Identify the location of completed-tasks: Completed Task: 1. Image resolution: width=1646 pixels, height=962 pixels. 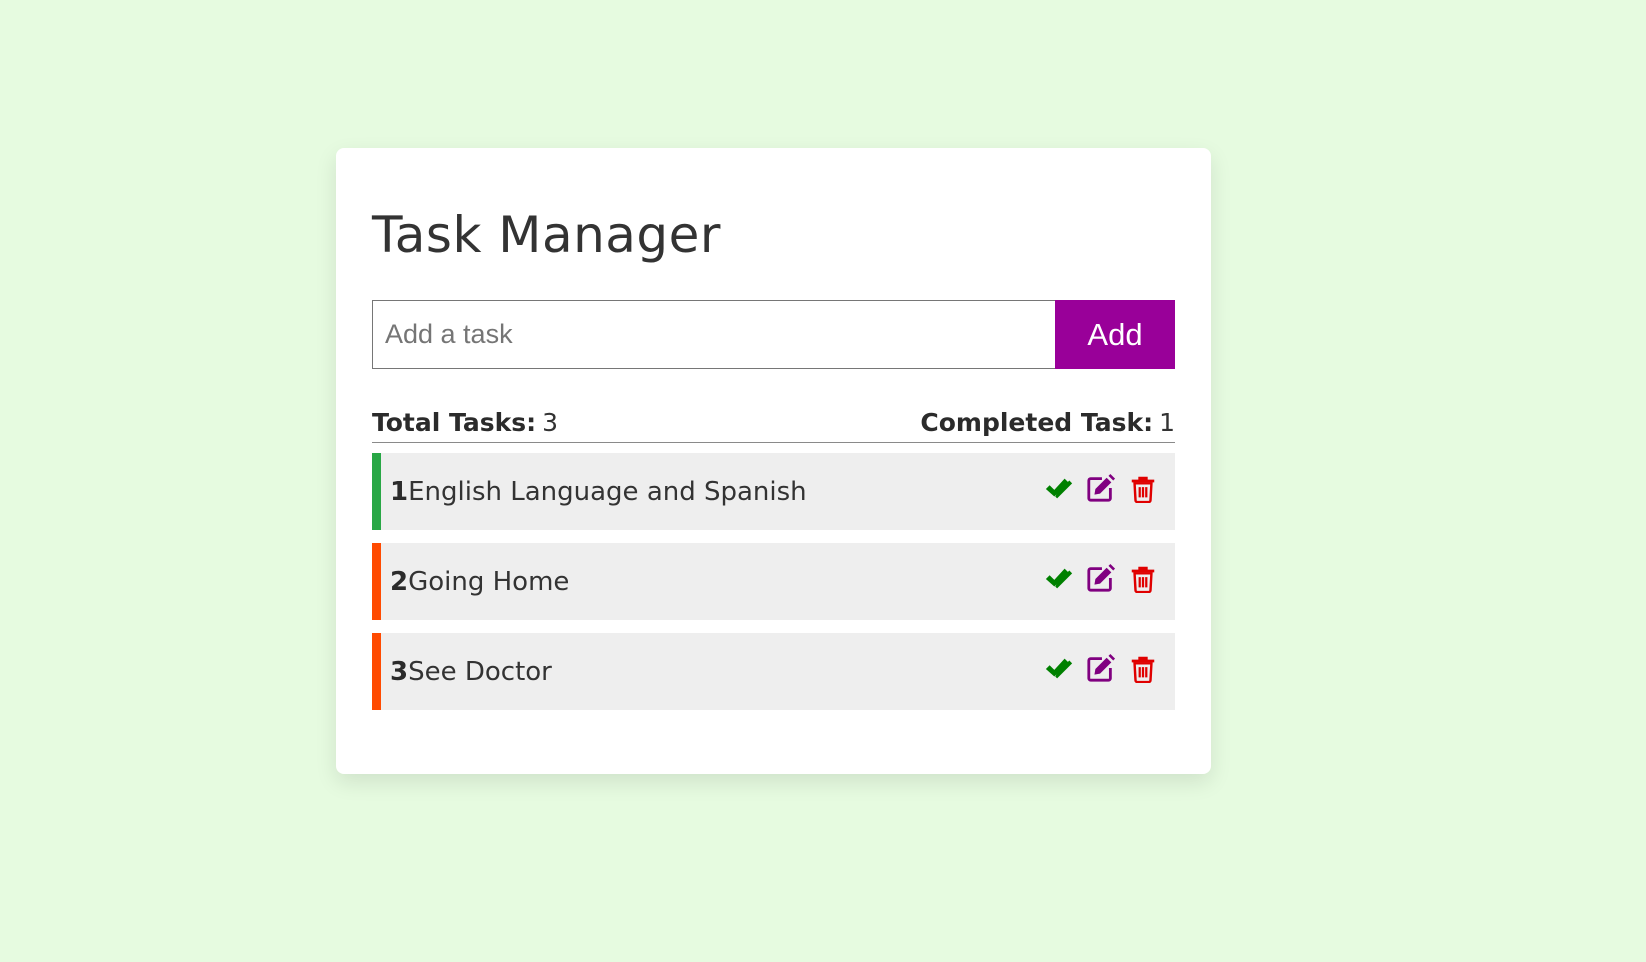
(1047, 422).